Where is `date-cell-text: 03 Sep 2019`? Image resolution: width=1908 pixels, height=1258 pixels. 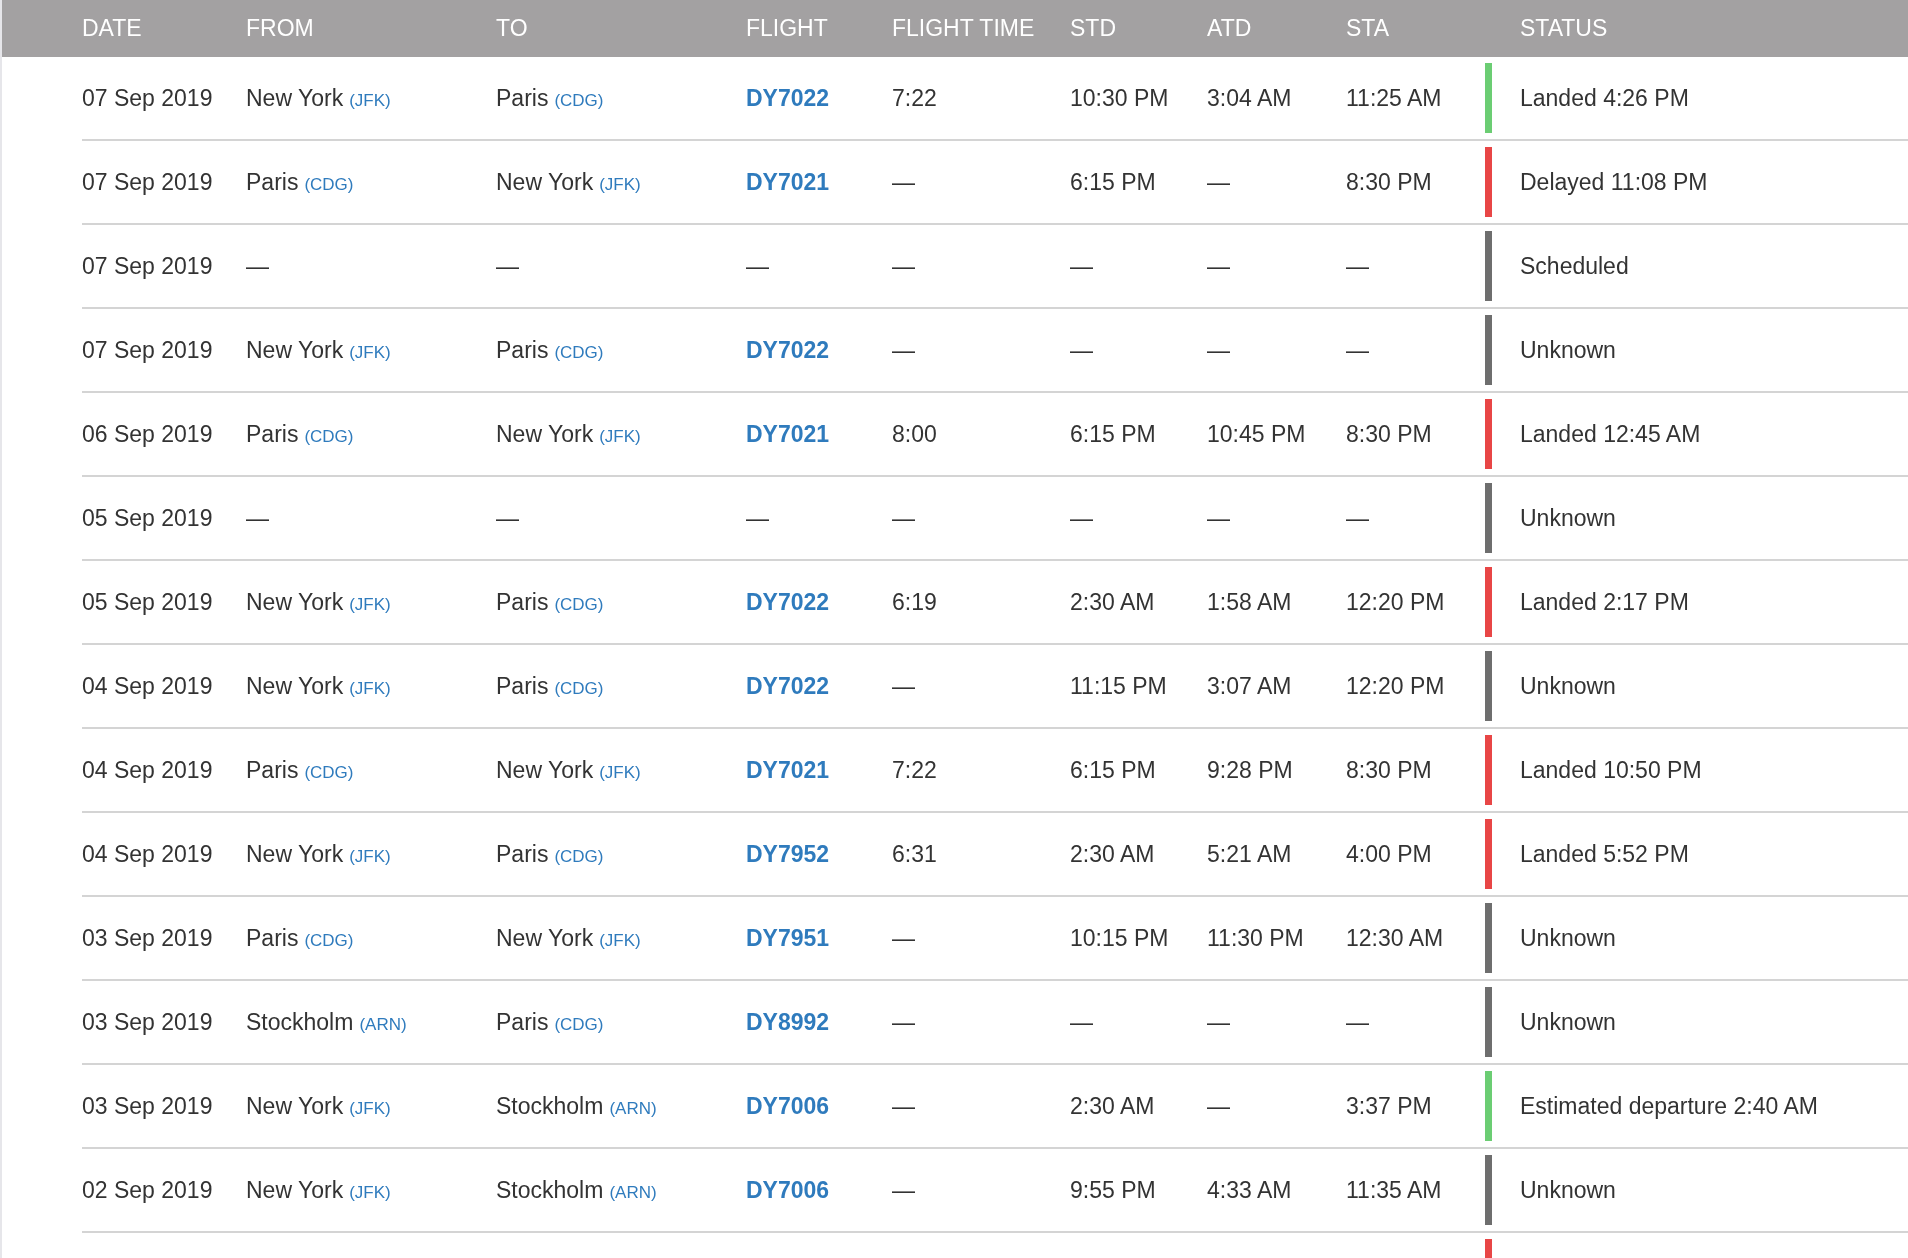
date-cell-text: 03 Sep 2019 is located at coordinates (148, 1022).